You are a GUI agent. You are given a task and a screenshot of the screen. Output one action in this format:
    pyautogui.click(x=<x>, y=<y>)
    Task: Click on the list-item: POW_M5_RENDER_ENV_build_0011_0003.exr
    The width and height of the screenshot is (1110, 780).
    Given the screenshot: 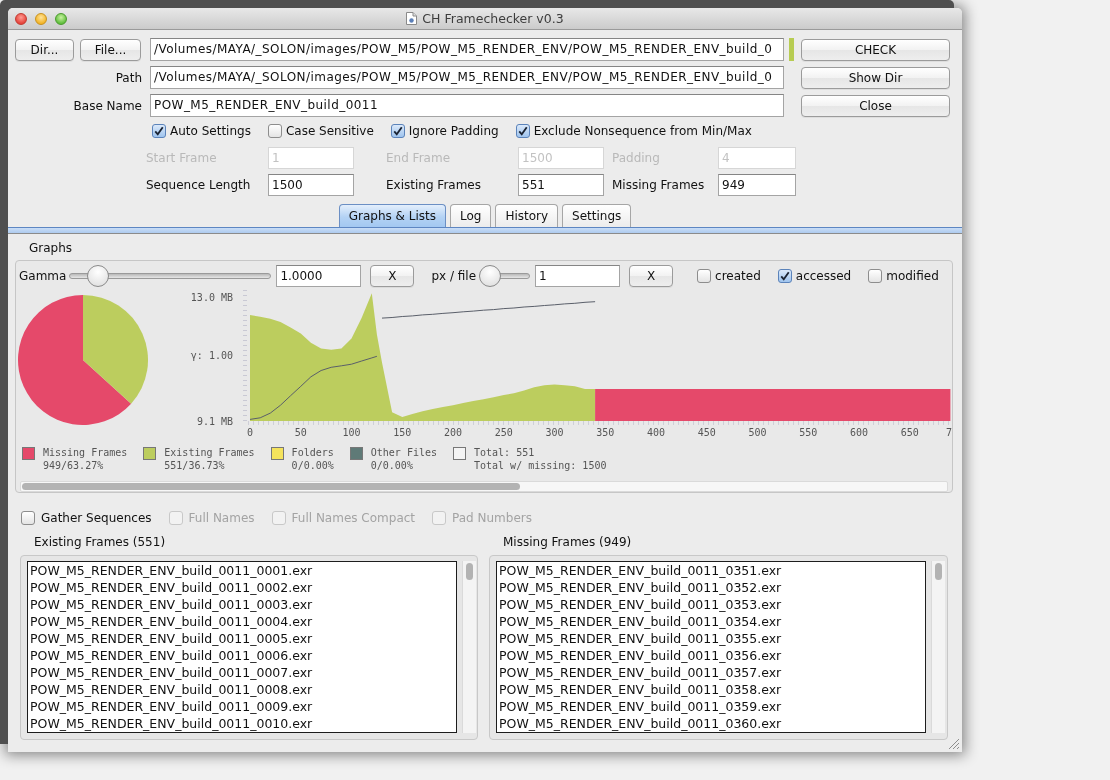 What is the action you would take?
    pyautogui.click(x=242, y=604)
    